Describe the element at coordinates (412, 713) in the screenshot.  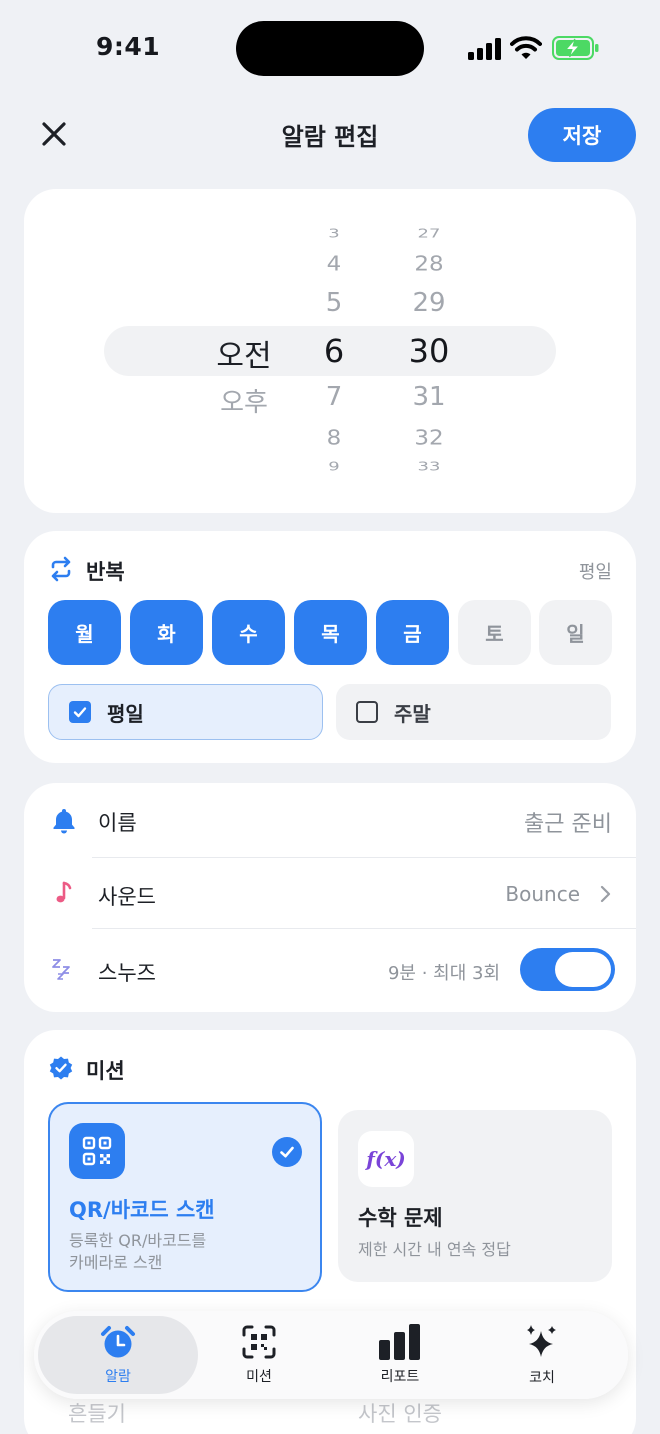
I see `weekend-preset-label: 주말` at that location.